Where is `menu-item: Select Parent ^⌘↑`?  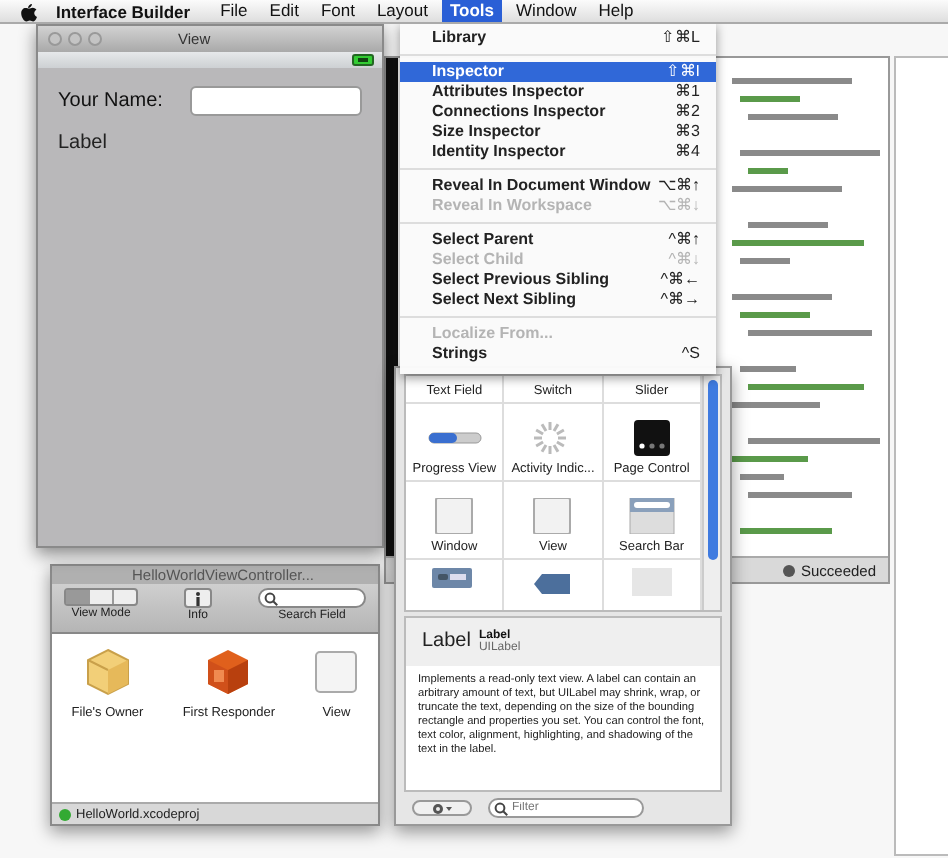
menu-item: Select Parent ^⌘↑ is located at coordinates (558, 240).